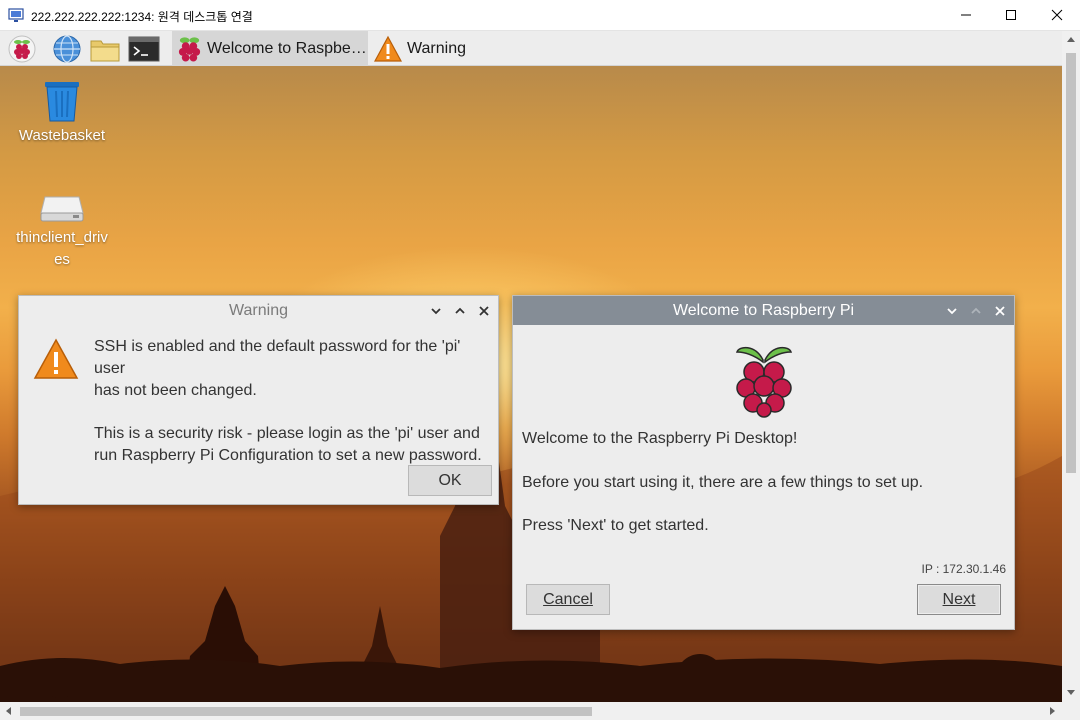  Describe the element at coordinates (8, 711) in the screenshot. I see `scroll-left-icon` at that location.